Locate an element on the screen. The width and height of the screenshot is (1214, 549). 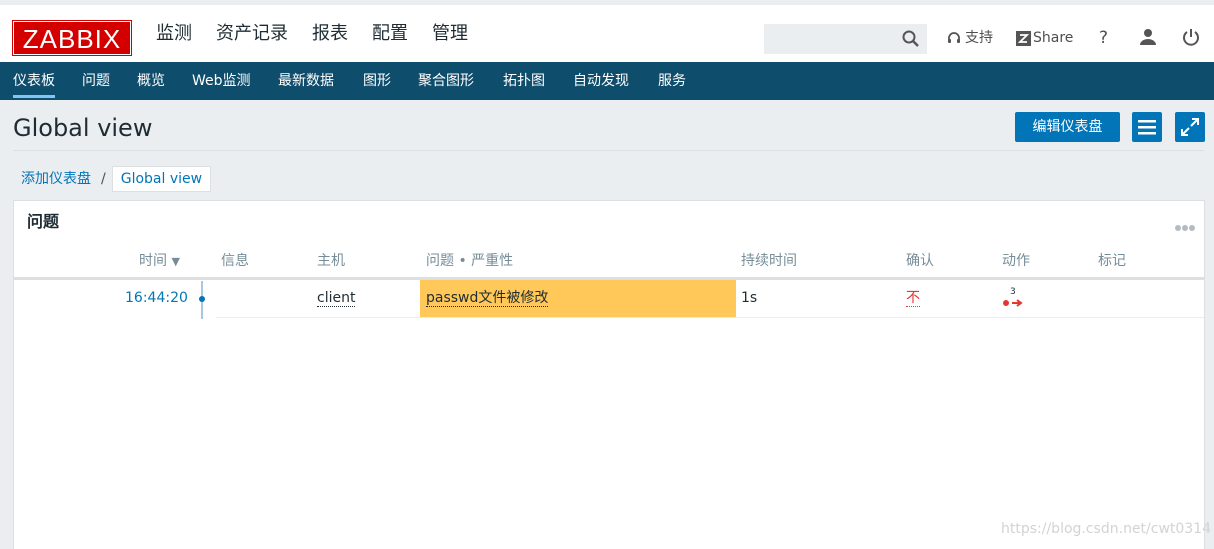
share-label: Share is located at coordinates (1053, 38).